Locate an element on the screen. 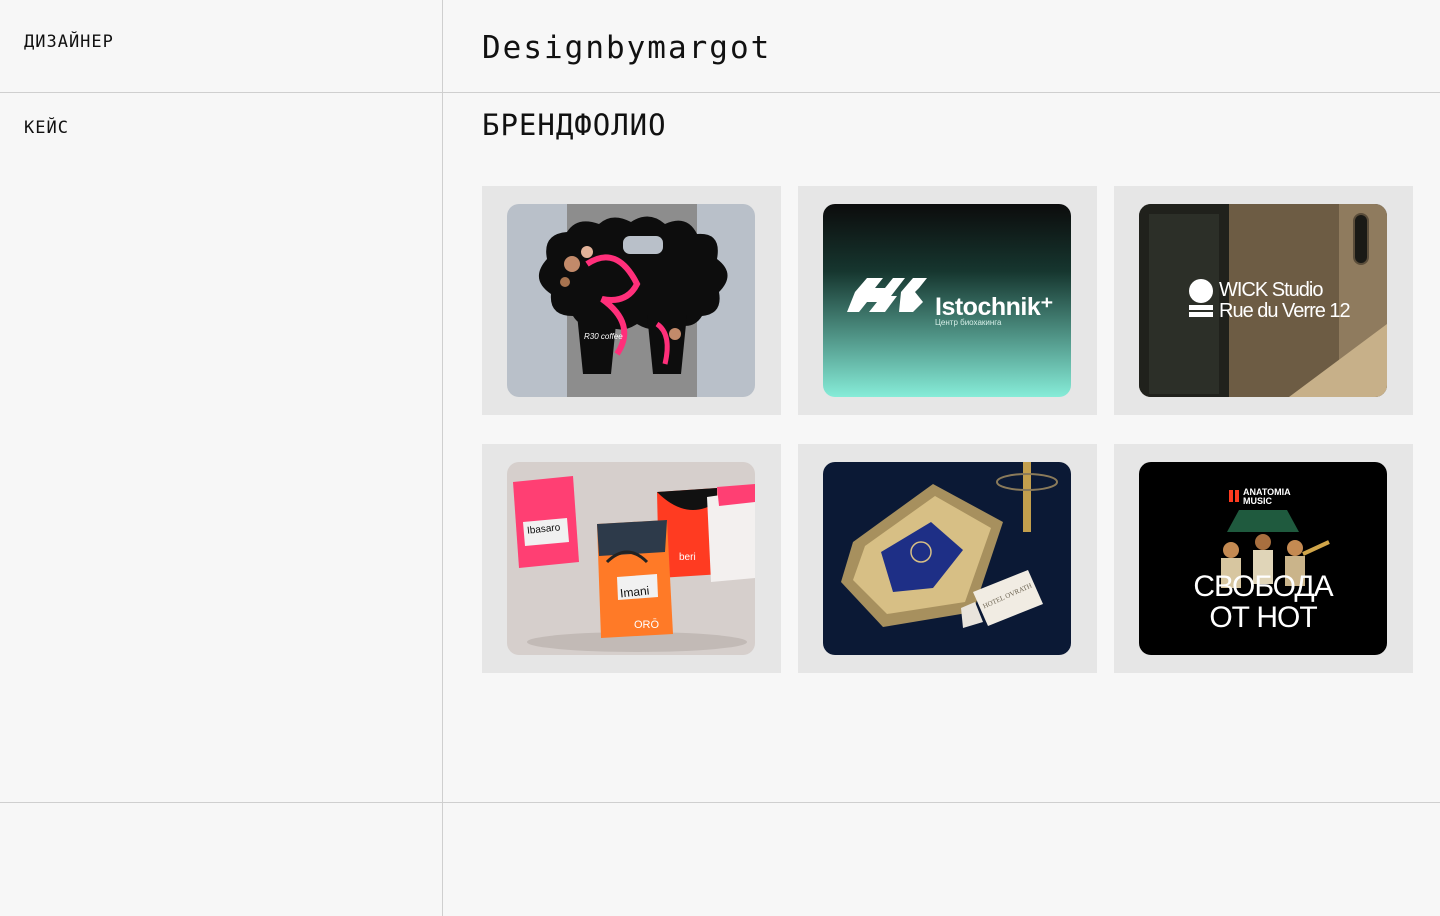 This screenshot has height=916, width=1440. anatomia-brand: ANATOMIA MUSIC is located at coordinates (1267, 496).